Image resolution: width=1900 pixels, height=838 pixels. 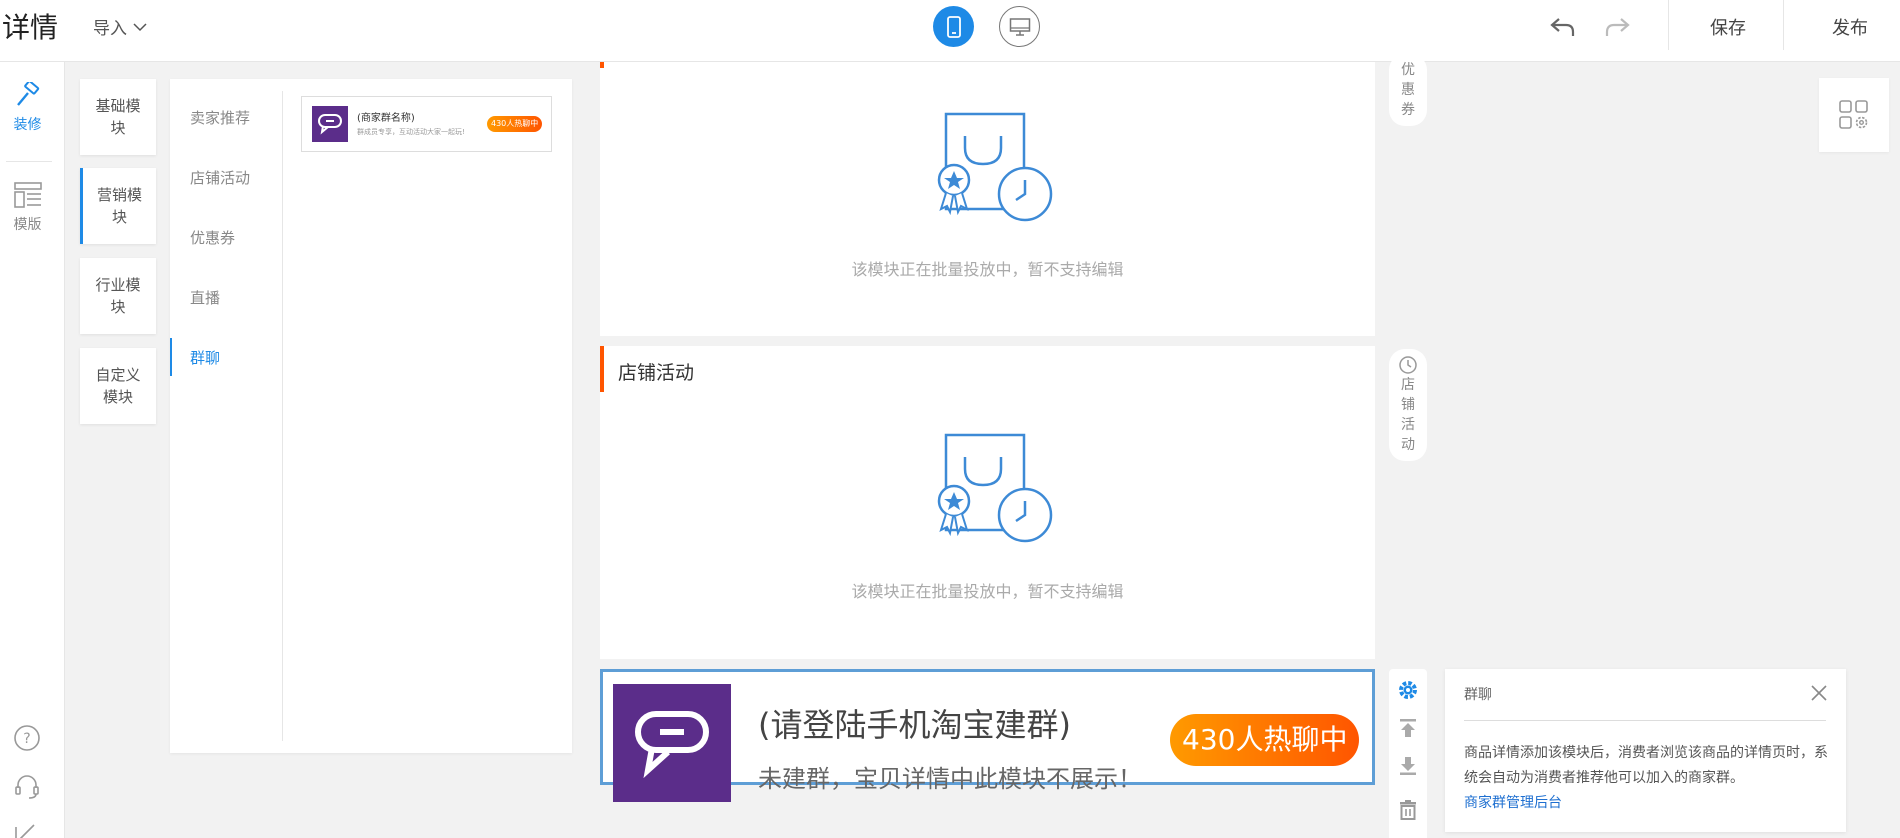 I want to click on group-chat-block: (请登陆手机淘宝建群) 未建群，宝贝详情中此模块不展示！ 430人热聊中, so click(x=987, y=735).